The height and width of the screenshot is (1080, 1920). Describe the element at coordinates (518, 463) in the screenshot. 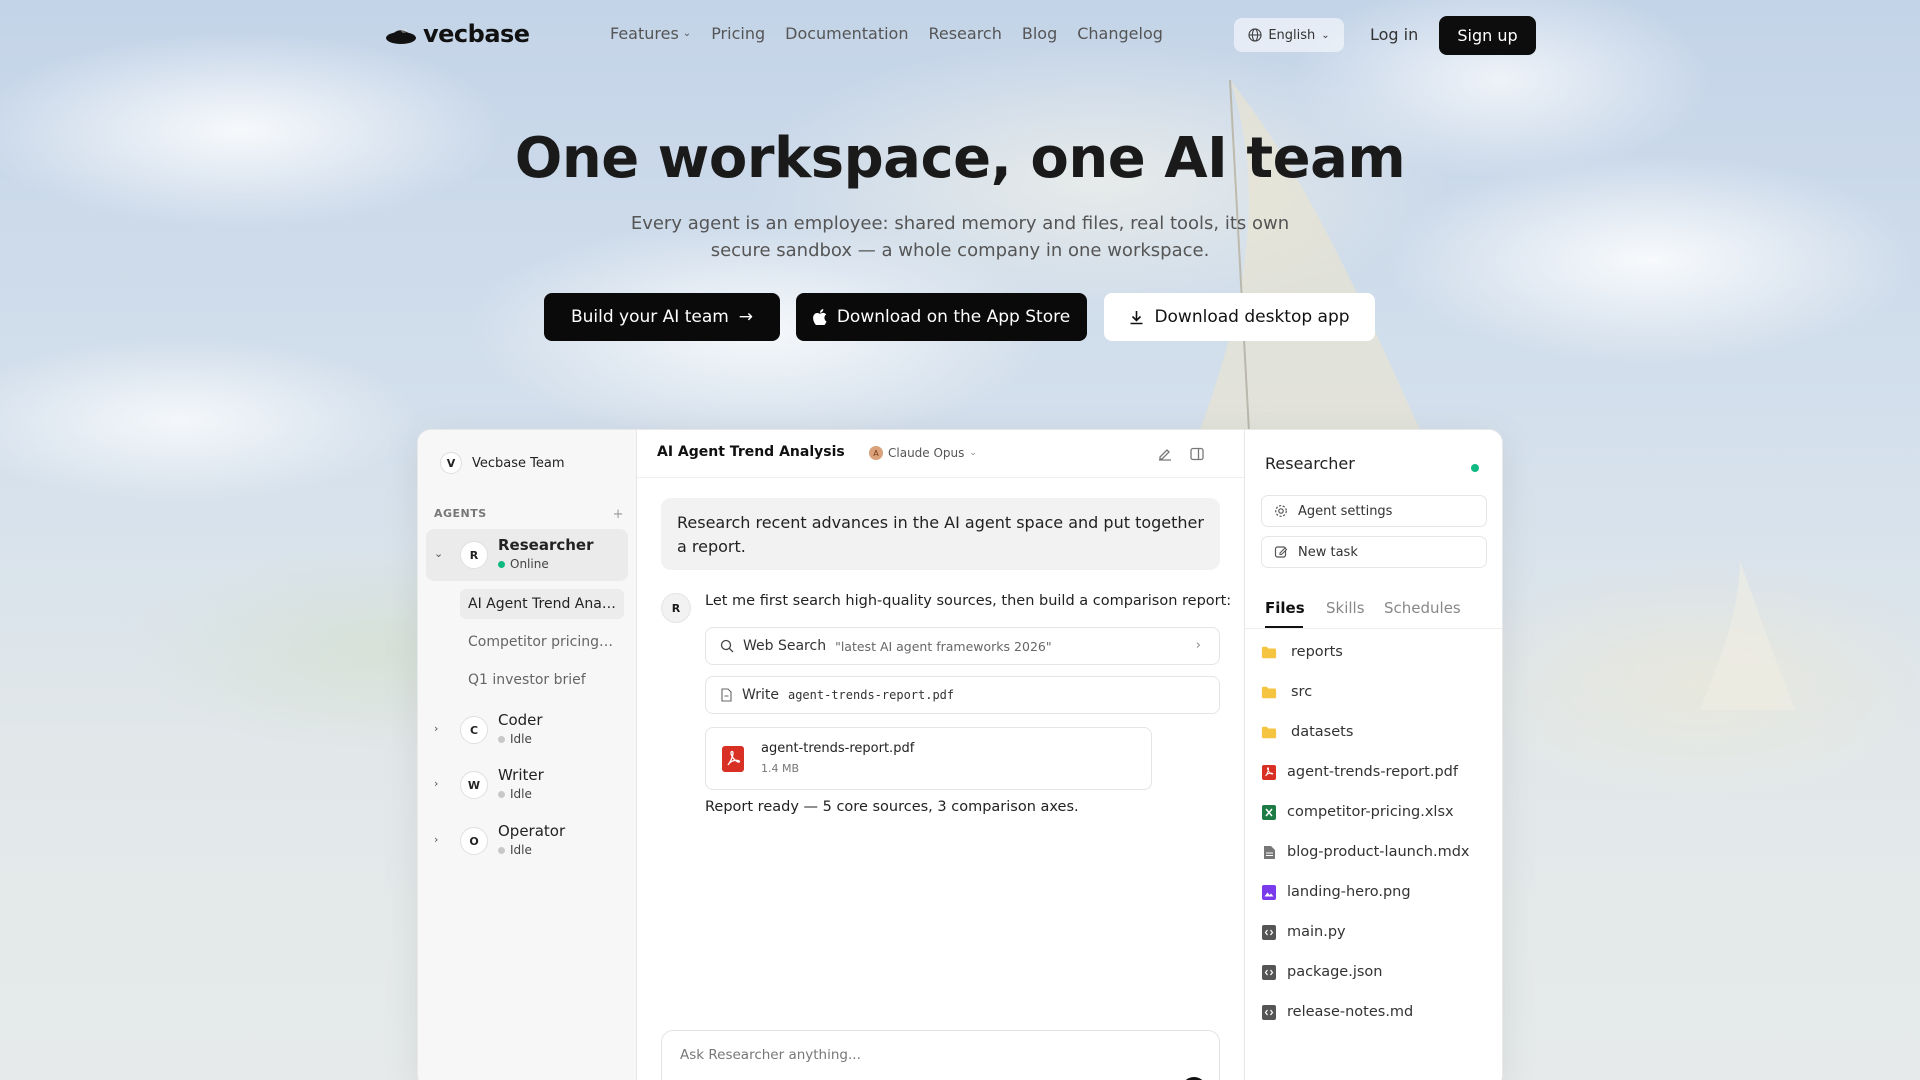

I see `team-name: Vecbase Team` at that location.